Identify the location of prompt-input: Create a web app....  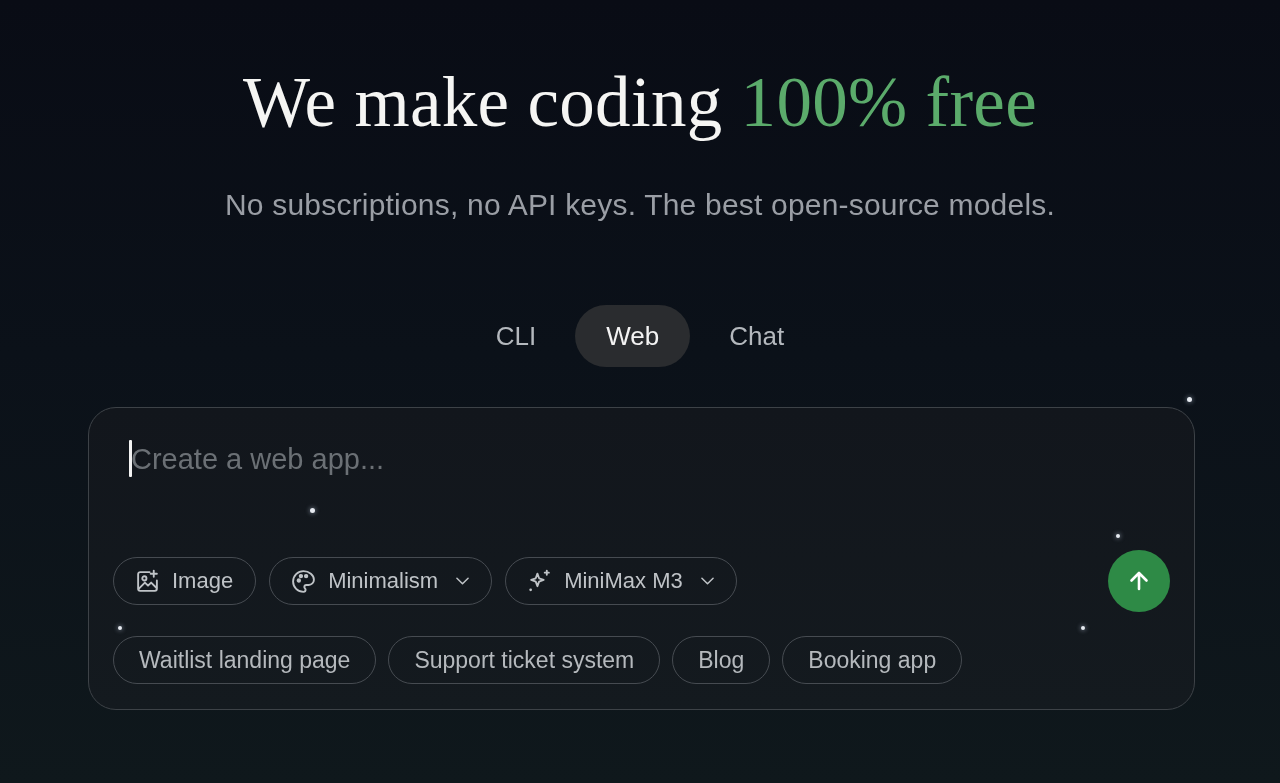
(580, 459).